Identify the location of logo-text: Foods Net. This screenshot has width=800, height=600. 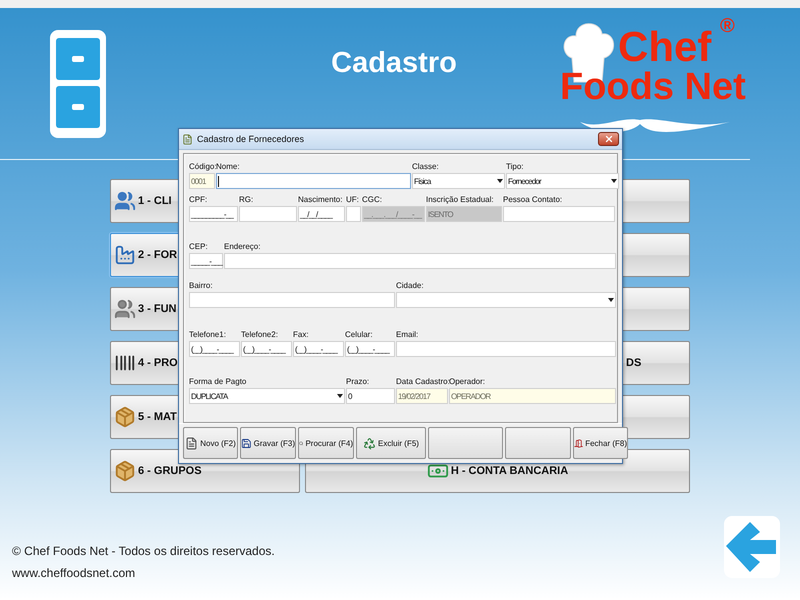
(653, 87).